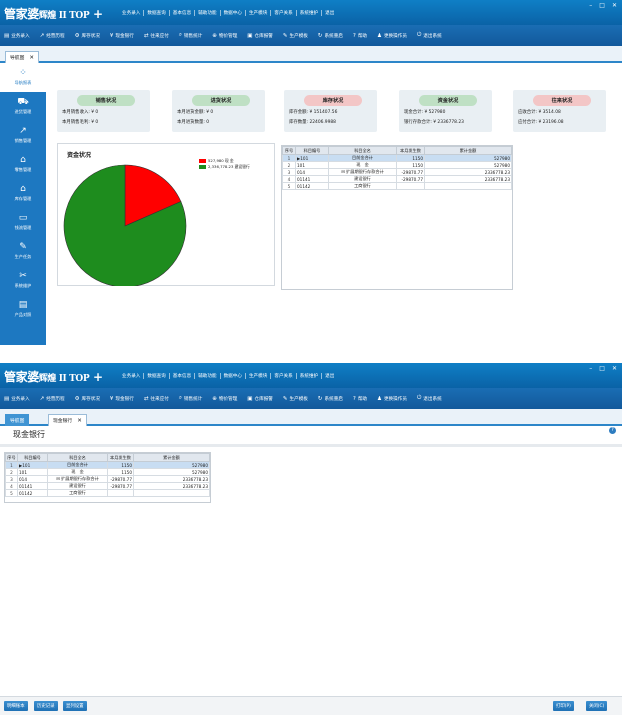  Describe the element at coordinates (23, 135) in the screenshot. I see `sidebar-item-sales: ↗ 销售管理` at that location.